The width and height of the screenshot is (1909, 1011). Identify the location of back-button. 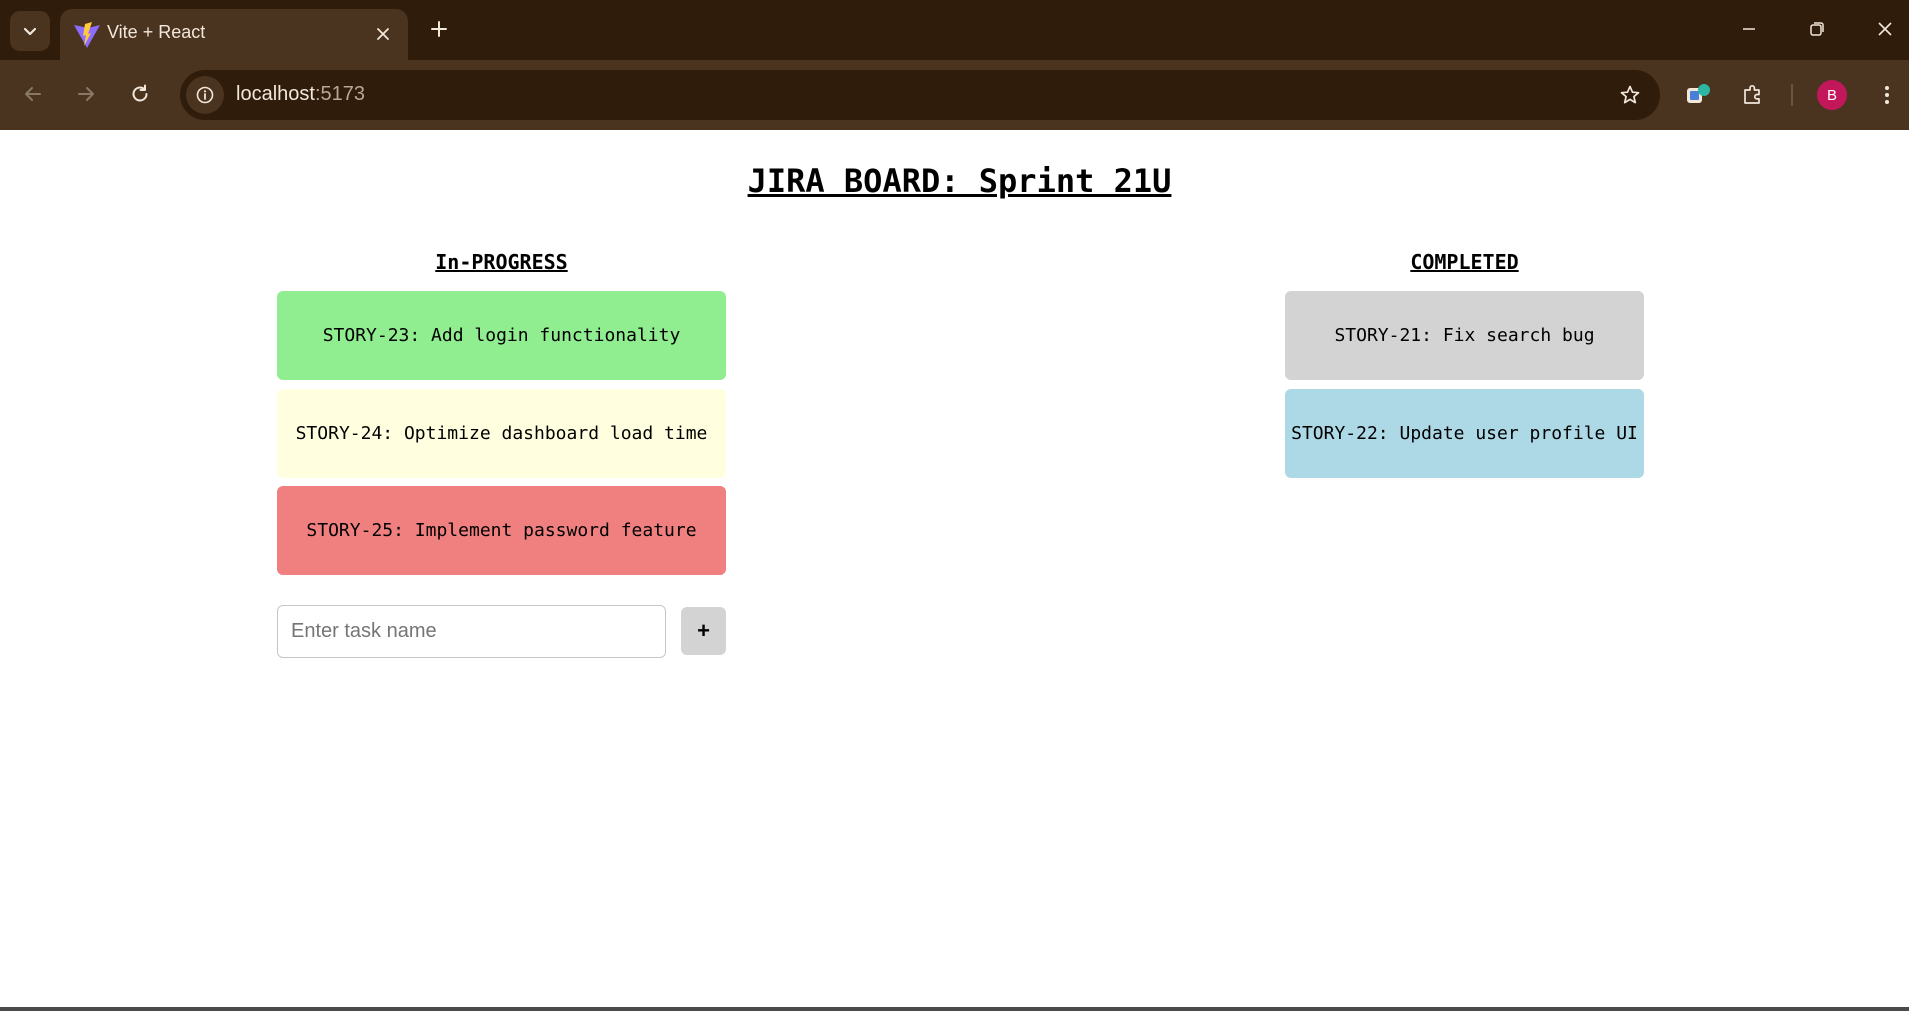
(33, 94).